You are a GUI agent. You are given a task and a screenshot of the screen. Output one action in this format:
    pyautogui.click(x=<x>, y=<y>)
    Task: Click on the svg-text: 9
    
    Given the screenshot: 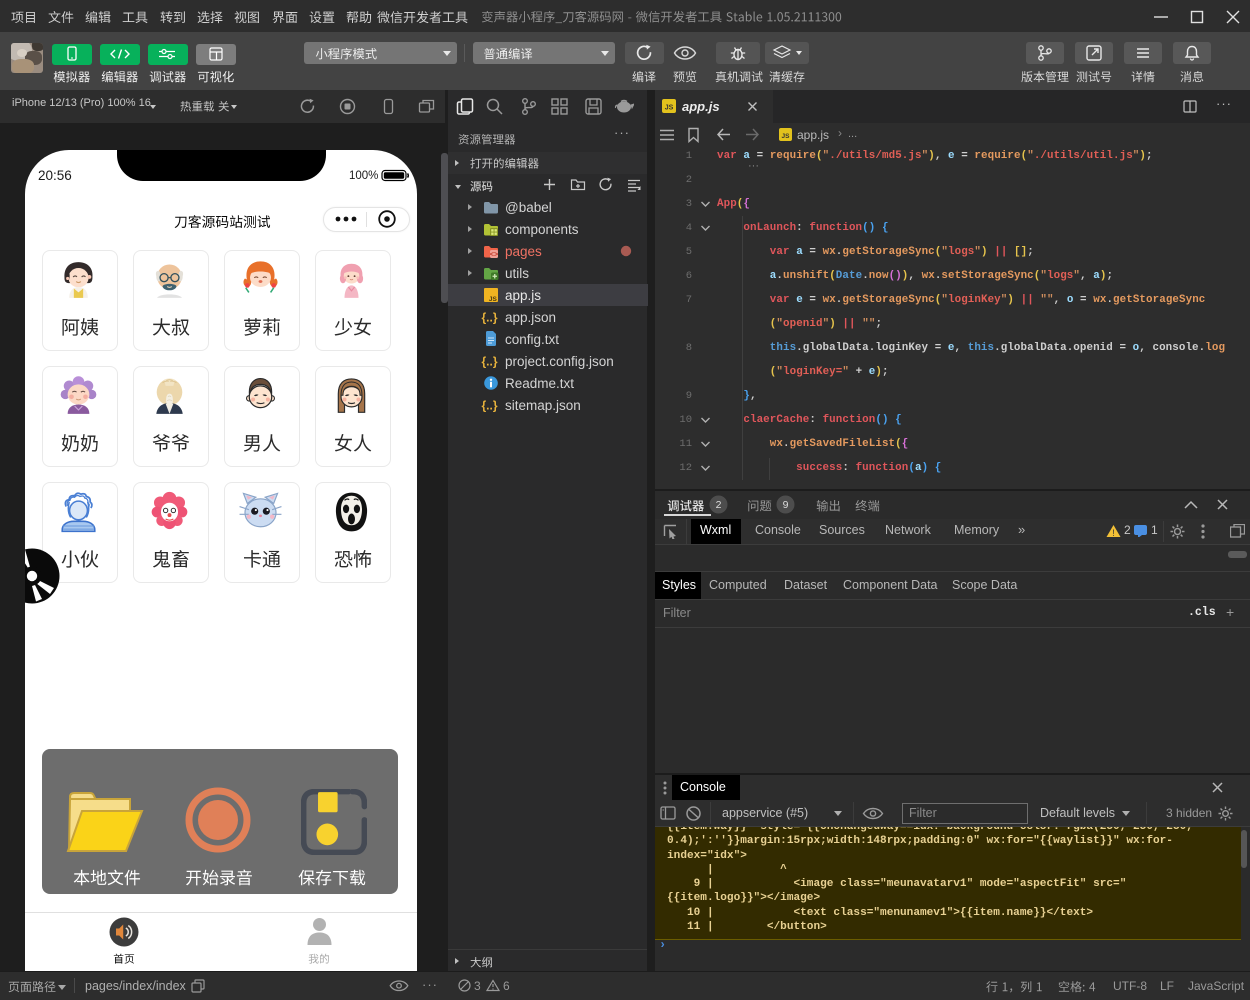 What is the action you would take?
    pyautogui.click(x=786, y=505)
    